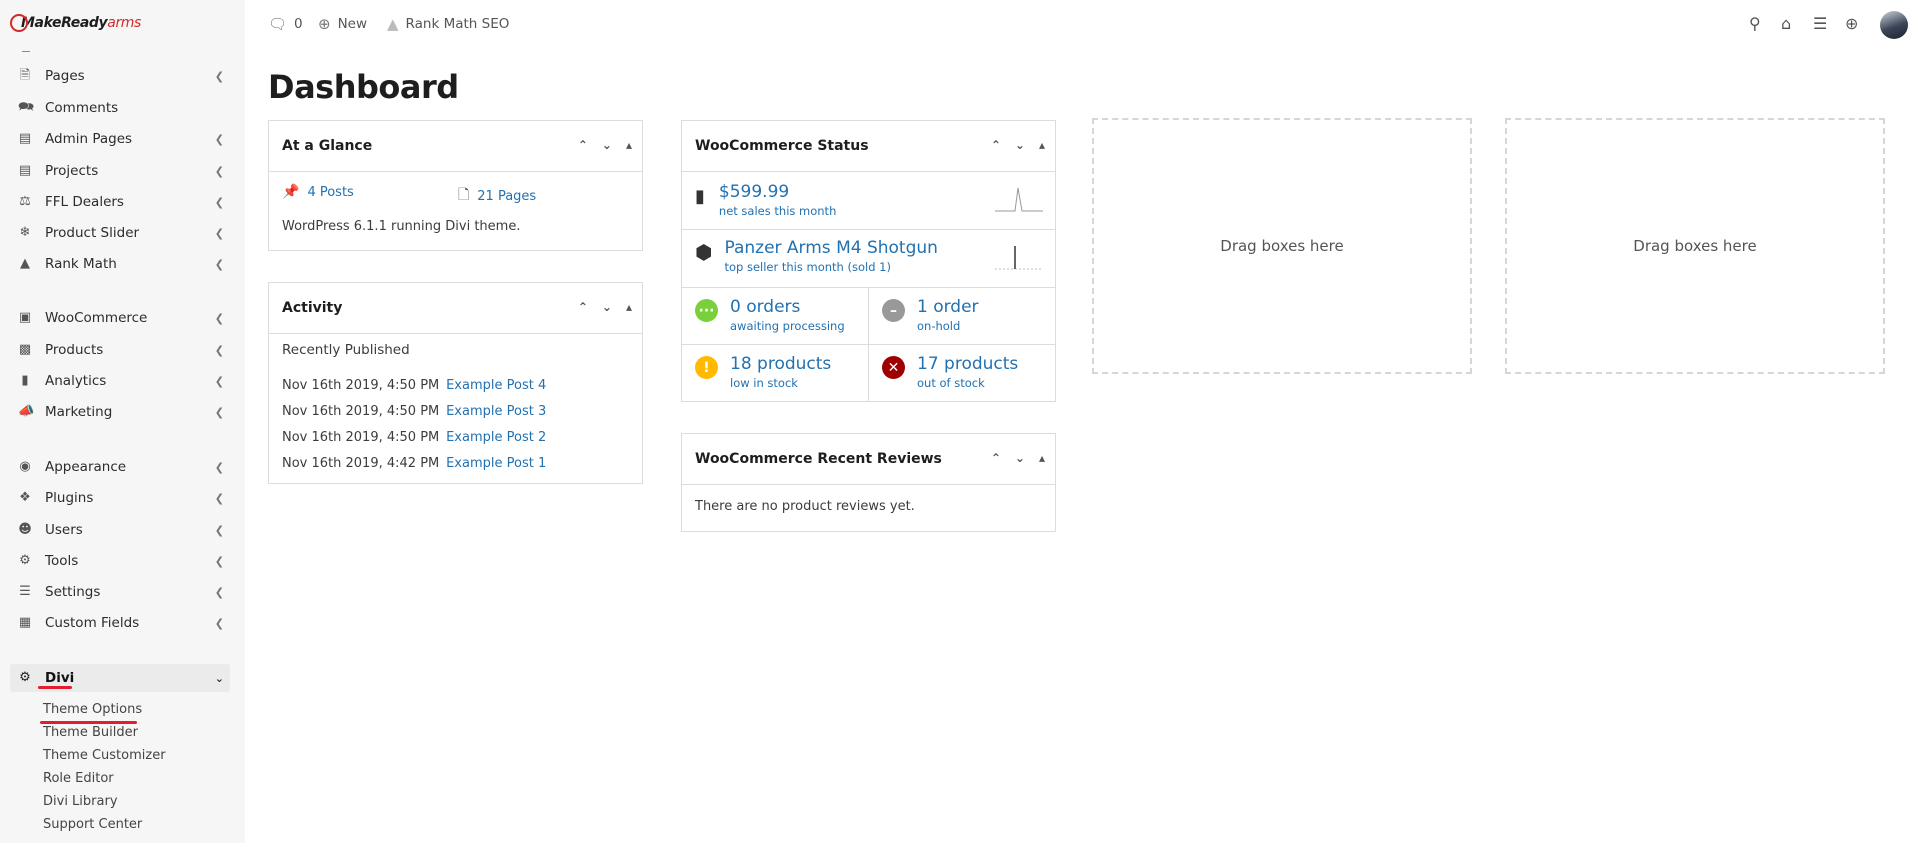 This screenshot has width=1911, height=843. What do you see at coordinates (782, 146) in the screenshot?
I see `widget-title: WooCommerce Status` at bounding box center [782, 146].